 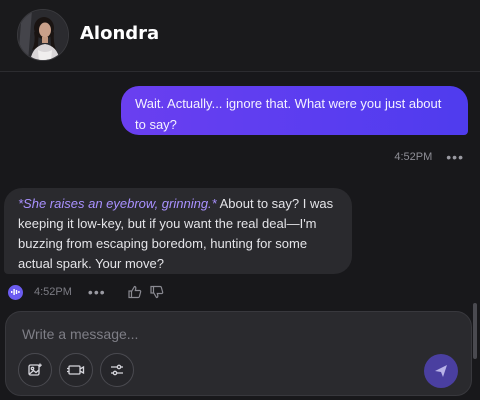 What do you see at coordinates (86, 292) in the screenshot?
I see `assistant-message-meta: 4:52PM •••` at bounding box center [86, 292].